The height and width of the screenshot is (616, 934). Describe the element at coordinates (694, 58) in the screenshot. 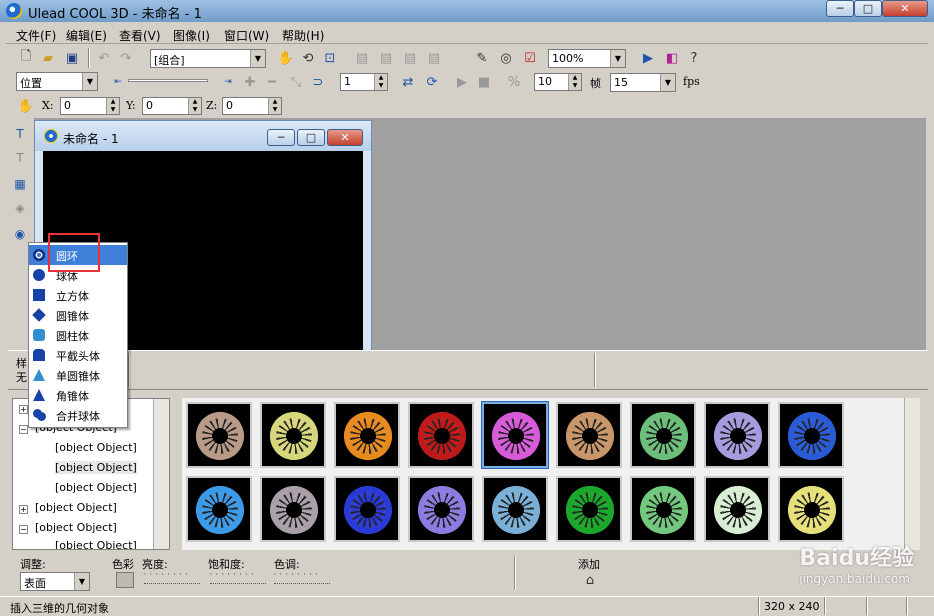

I see `help-context-icon: ?` at that location.